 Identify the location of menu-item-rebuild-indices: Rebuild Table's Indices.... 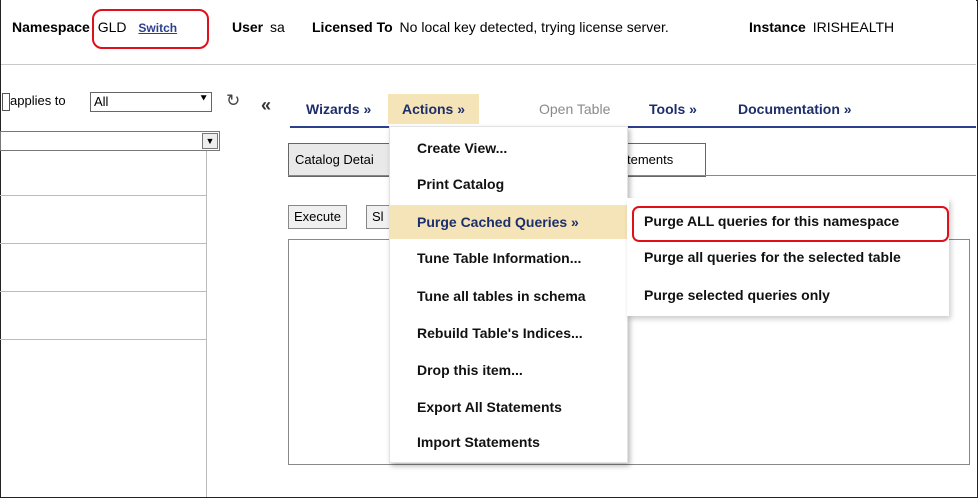
(508, 333).